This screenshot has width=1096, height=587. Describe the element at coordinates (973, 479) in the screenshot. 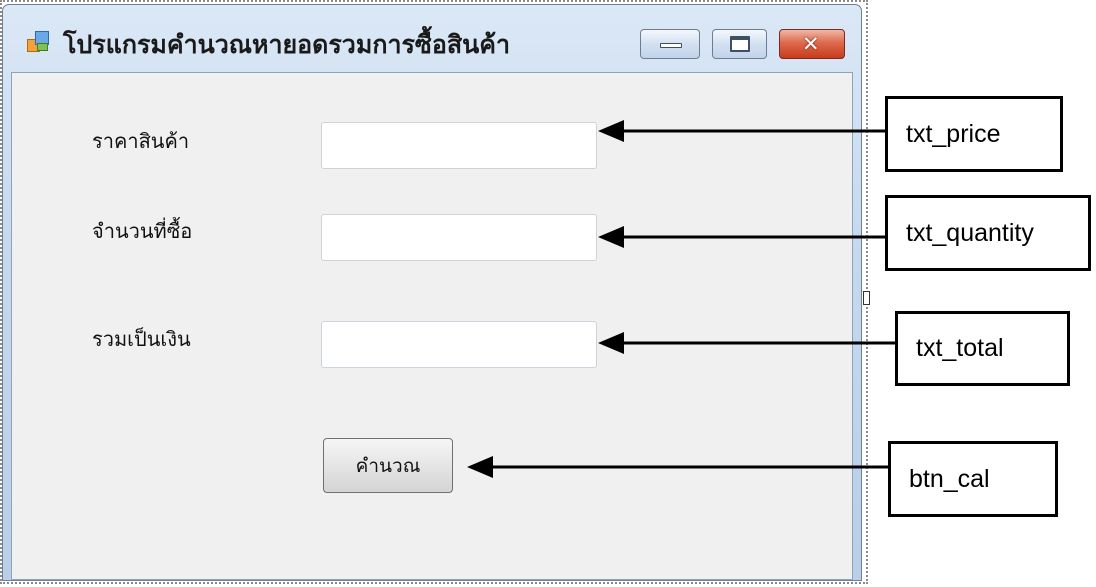

I see `callout-btn-cal: btn_cal` at that location.